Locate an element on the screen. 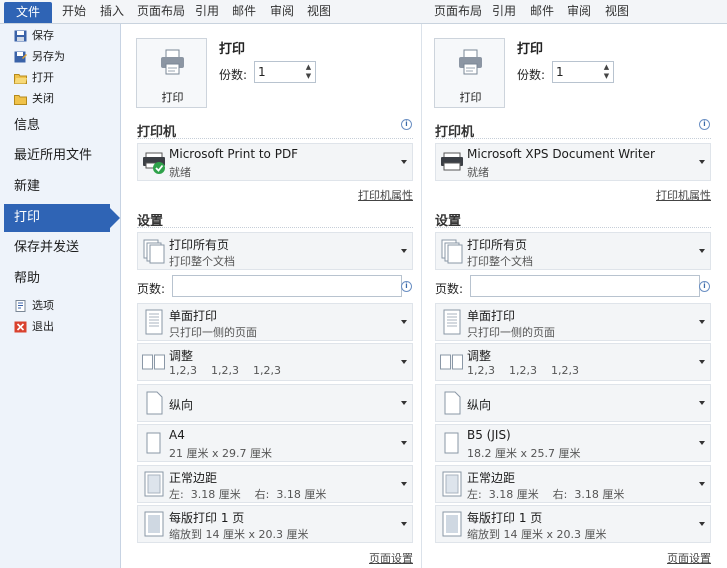 The image size is (727, 568). tab-review-2: 审阅 is located at coordinates (579, 11).